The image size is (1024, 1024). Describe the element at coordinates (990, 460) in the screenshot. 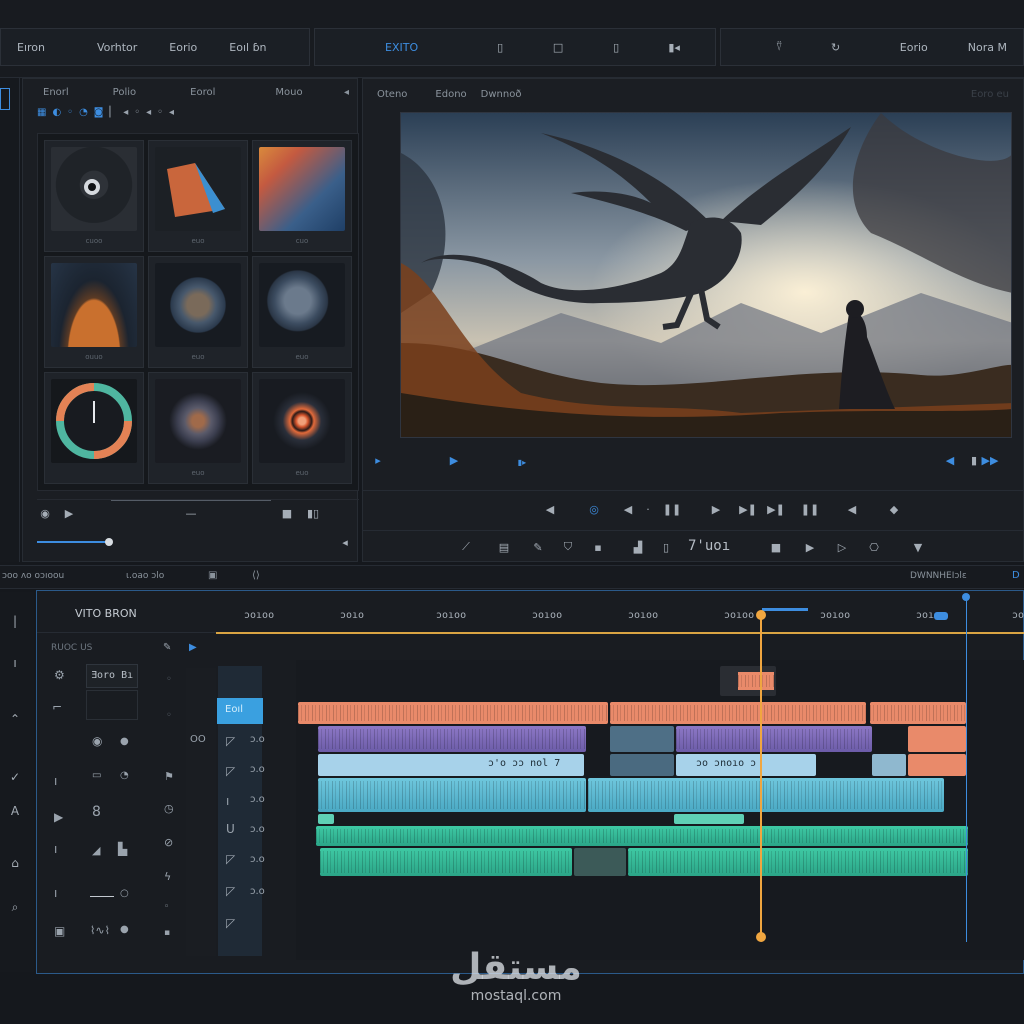

I see `next-marker-icon: ▶▶` at that location.